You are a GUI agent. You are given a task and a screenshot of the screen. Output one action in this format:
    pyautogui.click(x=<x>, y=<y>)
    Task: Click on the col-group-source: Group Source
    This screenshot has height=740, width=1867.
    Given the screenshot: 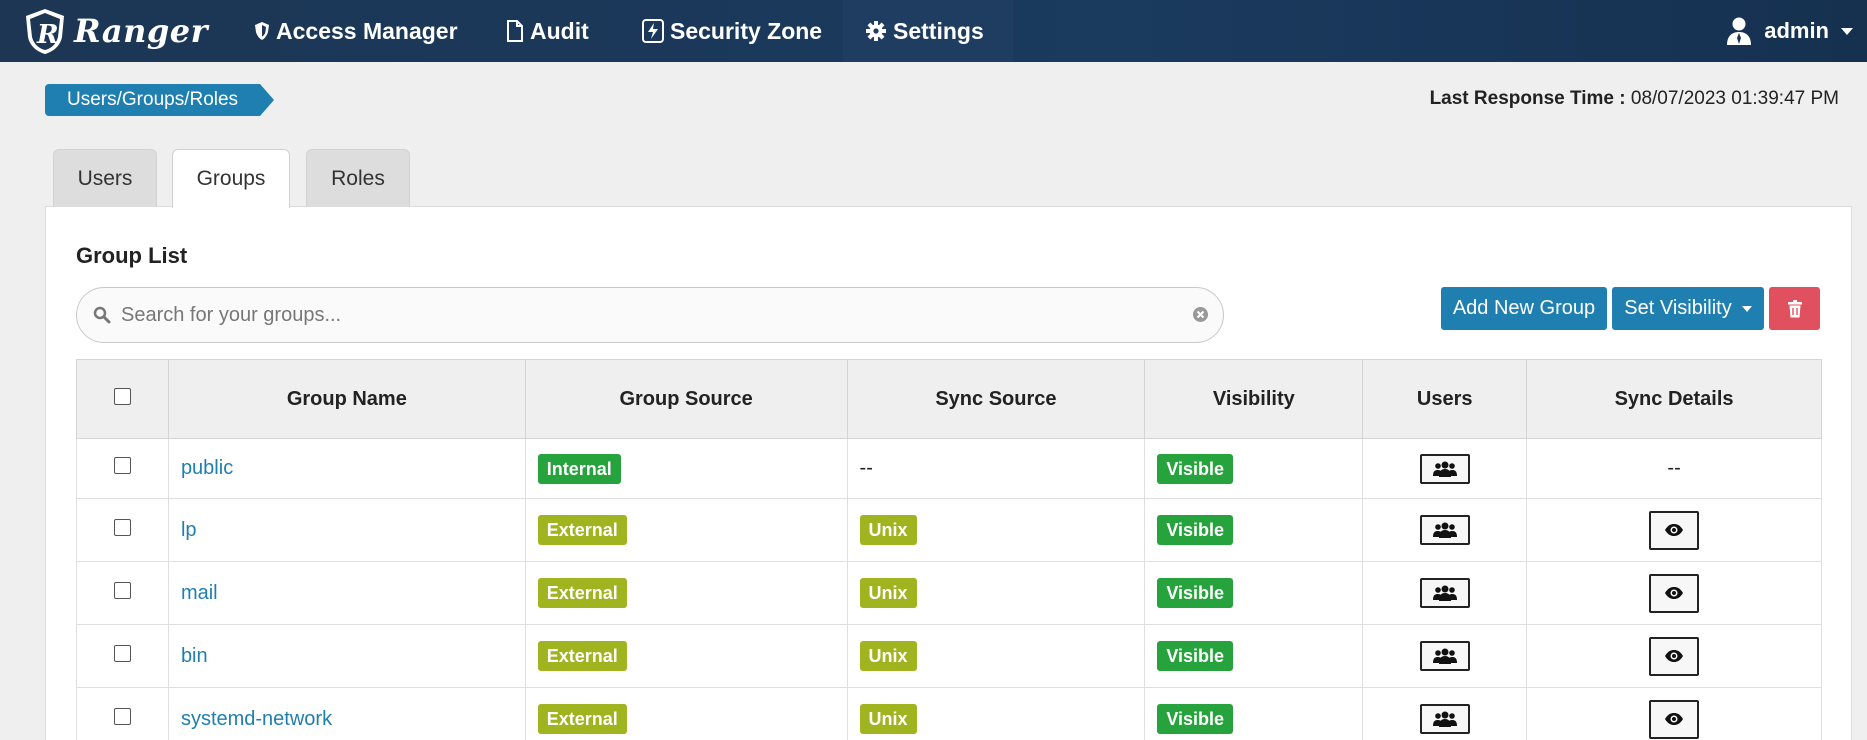 What is the action you would take?
    pyautogui.click(x=686, y=399)
    